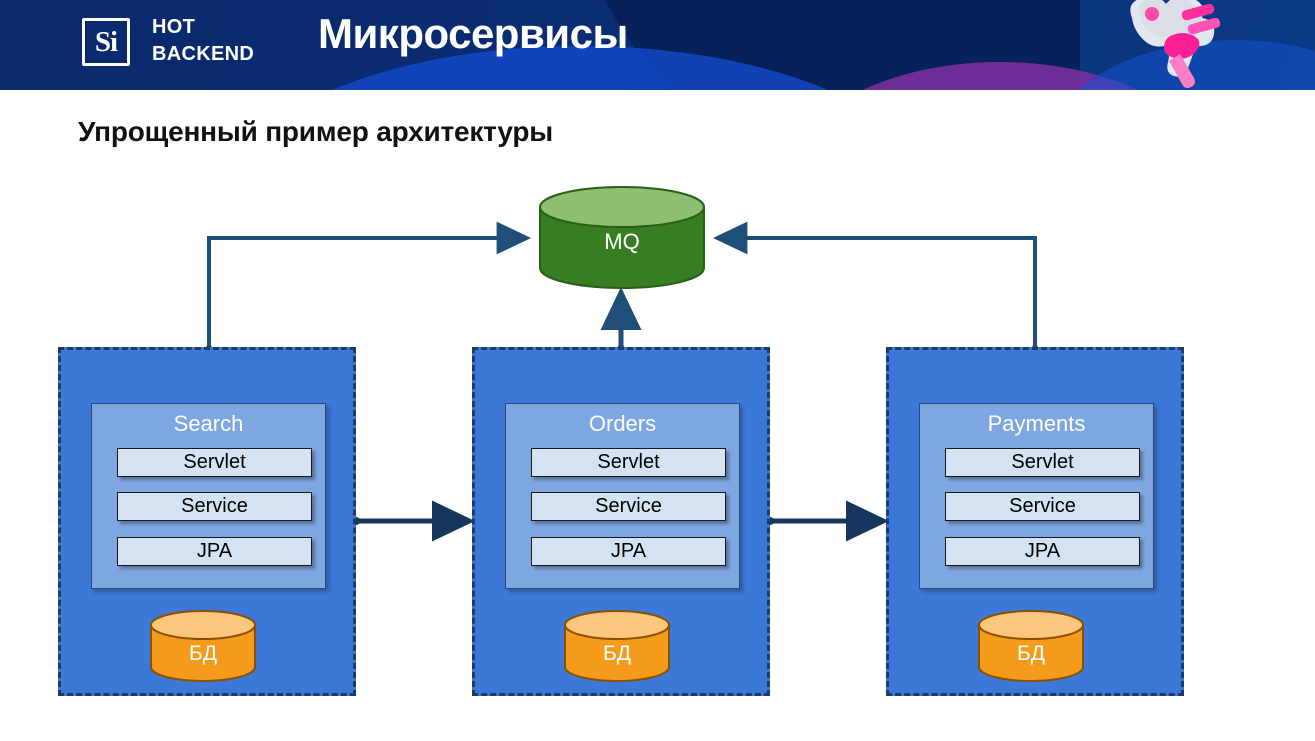 This screenshot has width=1315, height=741. I want to click on service-container-payments: Payments Servlet Service JPA БД, so click(1035, 521).